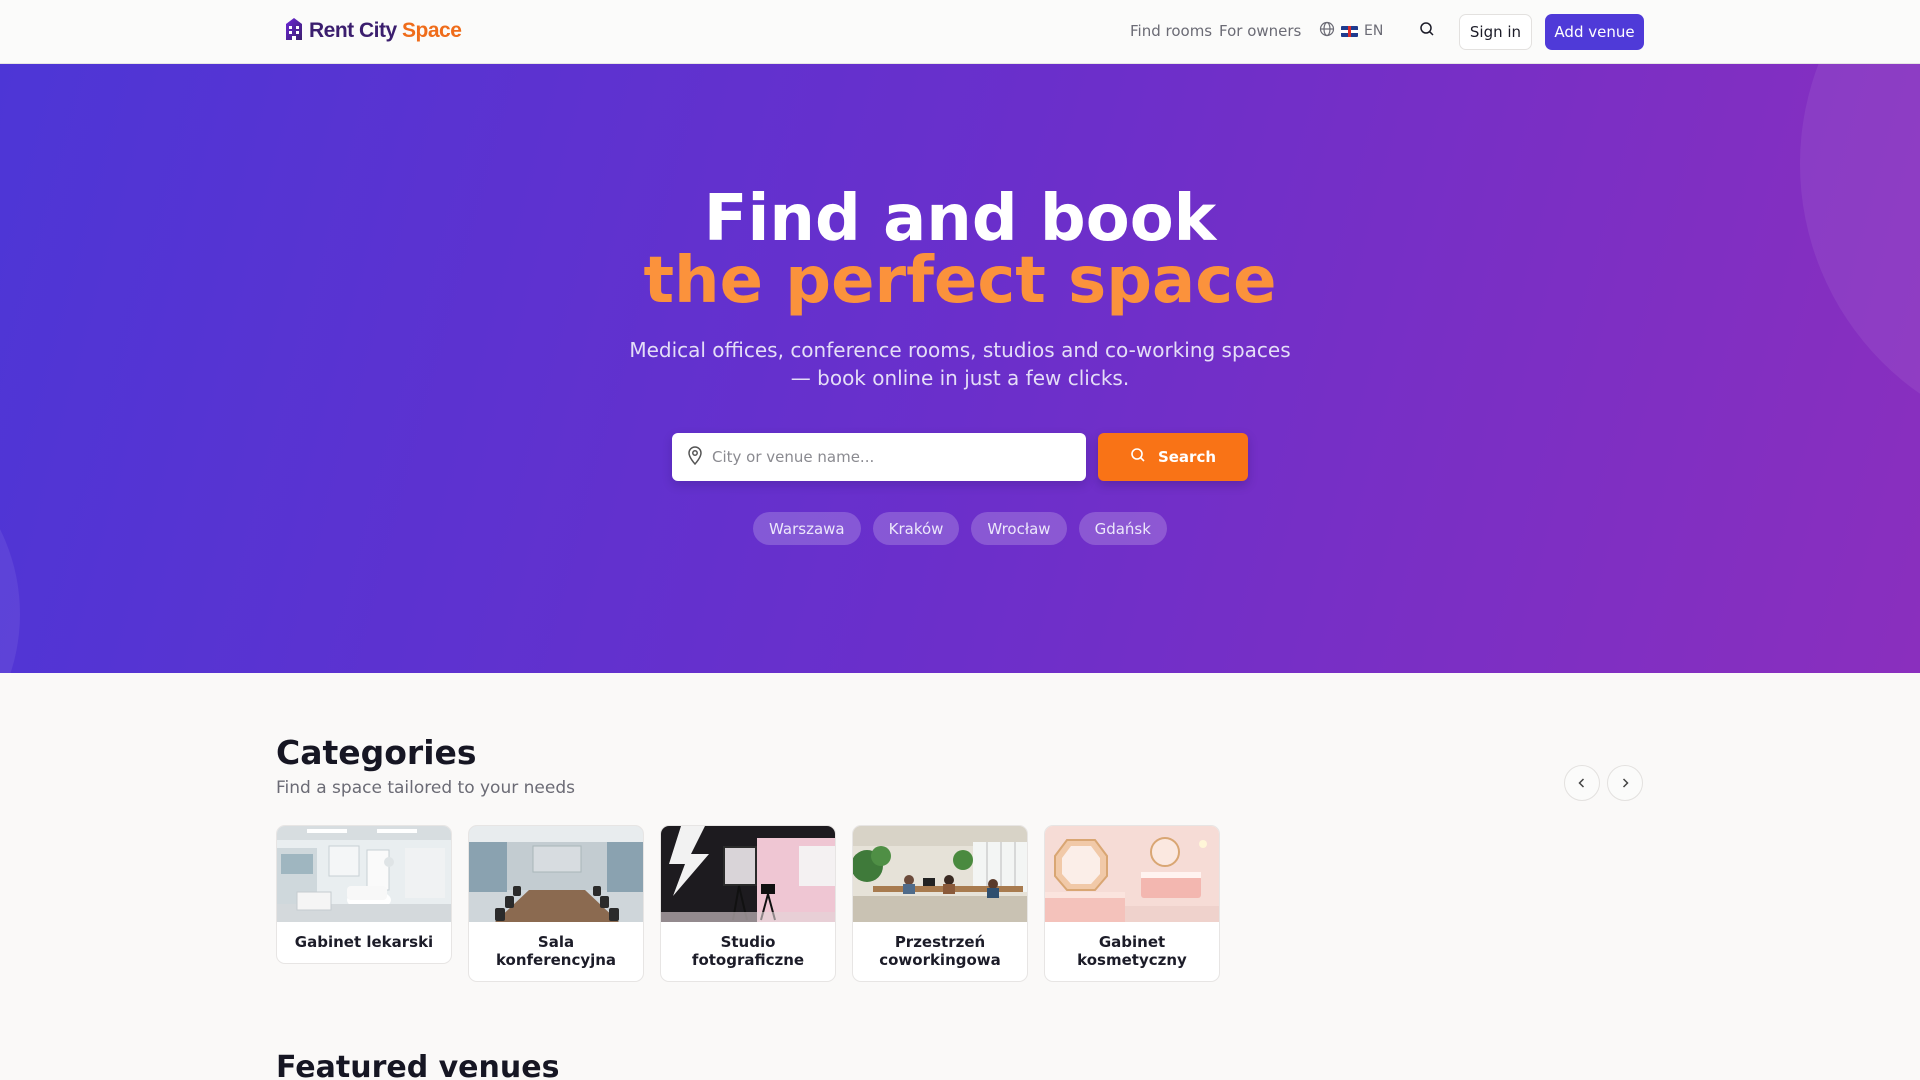 The width and height of the screenshot is (1920, 1080). I want to click on chevron-right-icon, so click(1625, 783).